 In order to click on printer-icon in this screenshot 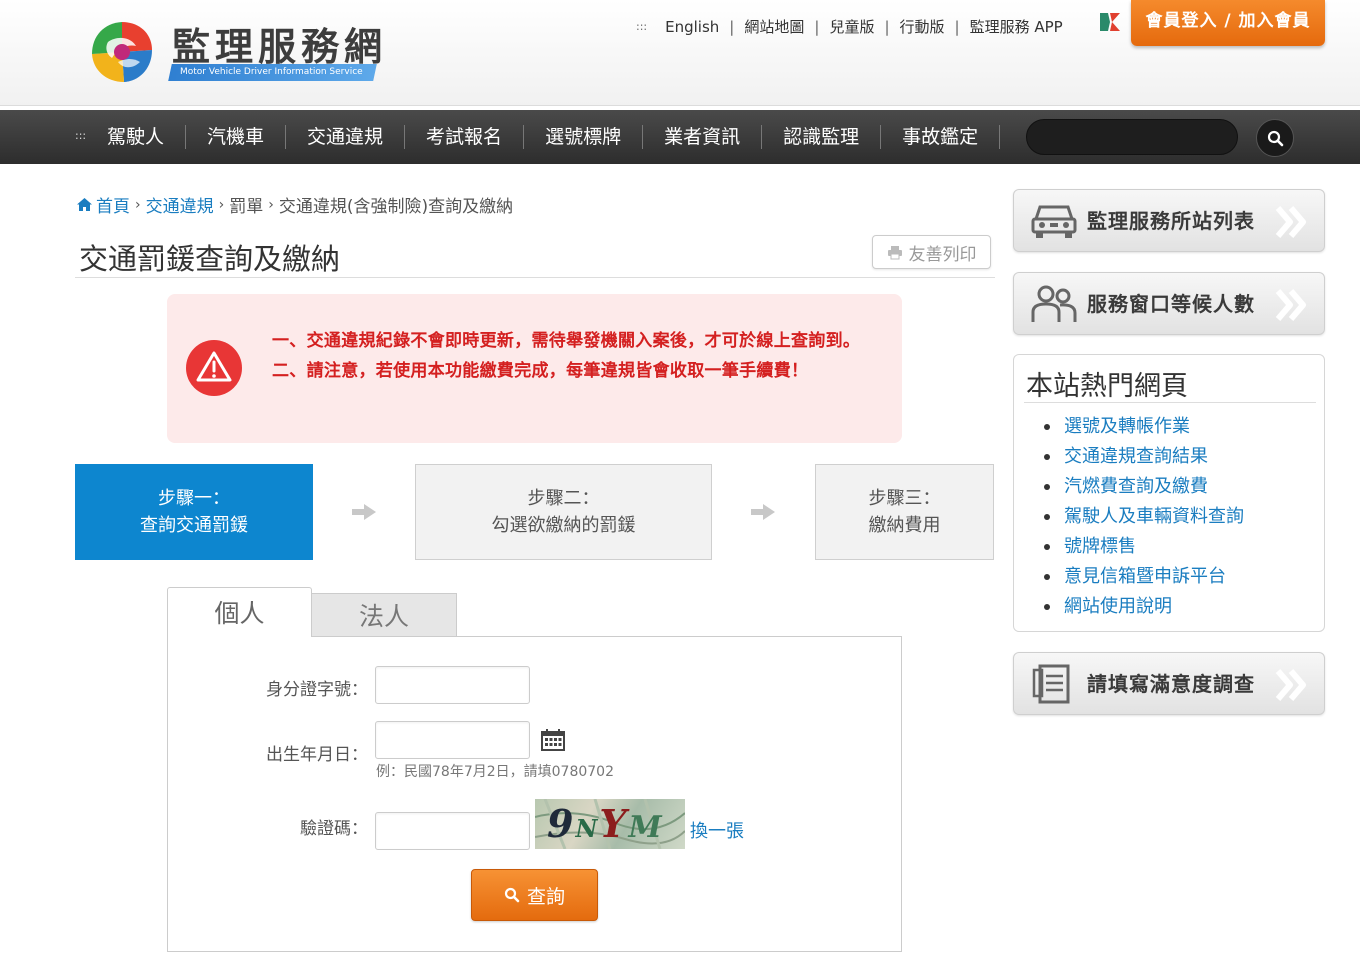, I will do `click(894, 252)`.